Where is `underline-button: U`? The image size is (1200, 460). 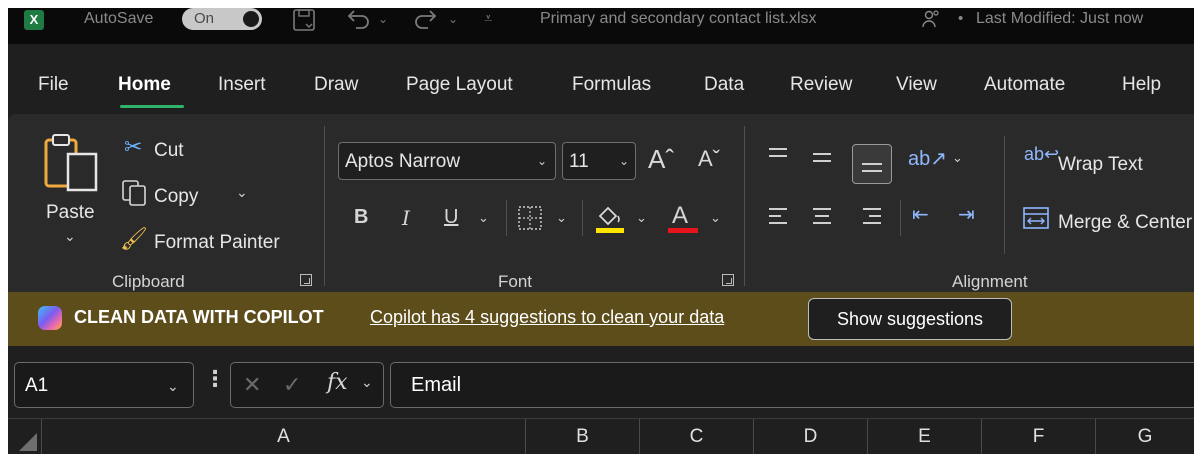 underline-button: U is located at coordinates (451, 217).